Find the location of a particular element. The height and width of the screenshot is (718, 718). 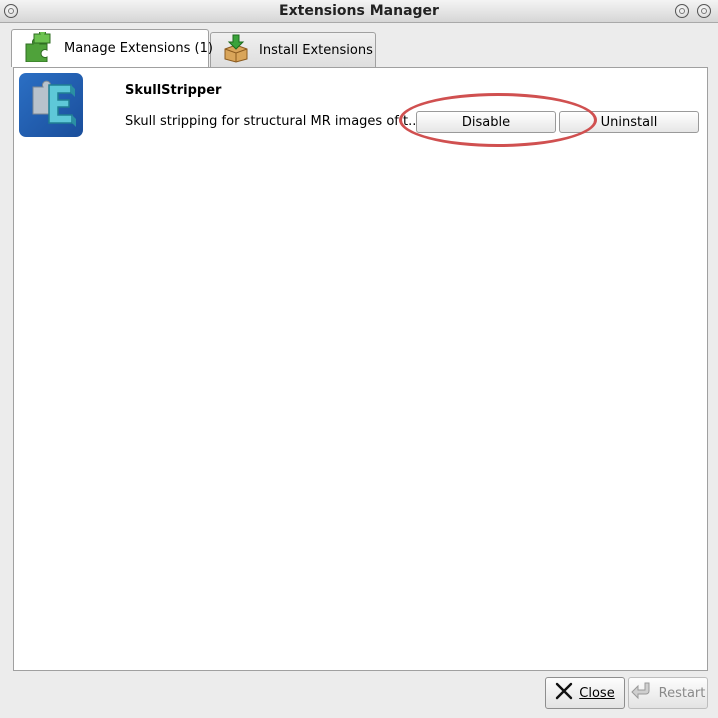

restart-label: Restart is located at coordinates (682, 693).